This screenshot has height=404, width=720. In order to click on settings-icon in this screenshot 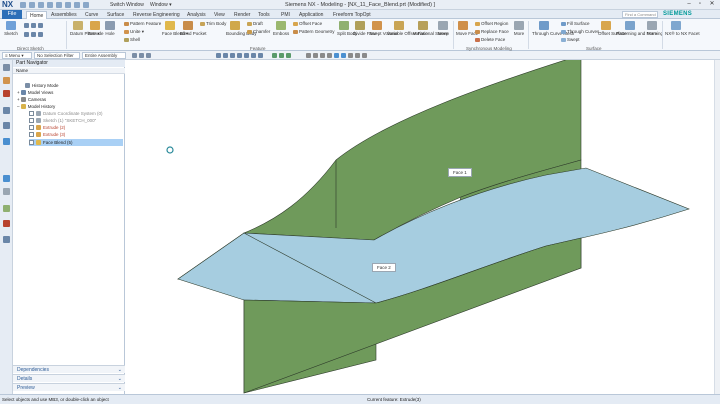, I will do `click(6, 67)`.